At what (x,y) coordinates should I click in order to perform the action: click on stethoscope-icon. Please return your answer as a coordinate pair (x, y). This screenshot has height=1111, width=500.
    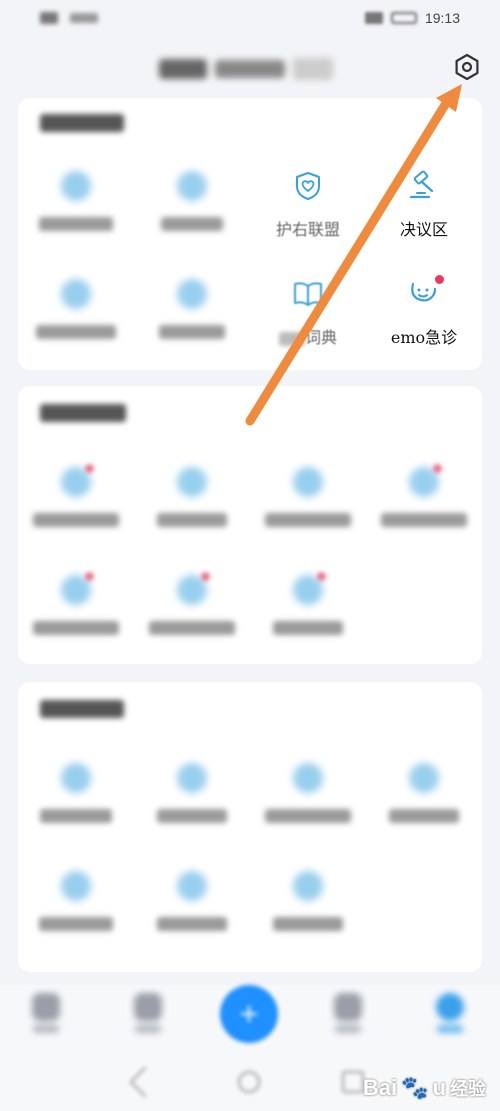
    Looking at the image, I should click on (425, 293).